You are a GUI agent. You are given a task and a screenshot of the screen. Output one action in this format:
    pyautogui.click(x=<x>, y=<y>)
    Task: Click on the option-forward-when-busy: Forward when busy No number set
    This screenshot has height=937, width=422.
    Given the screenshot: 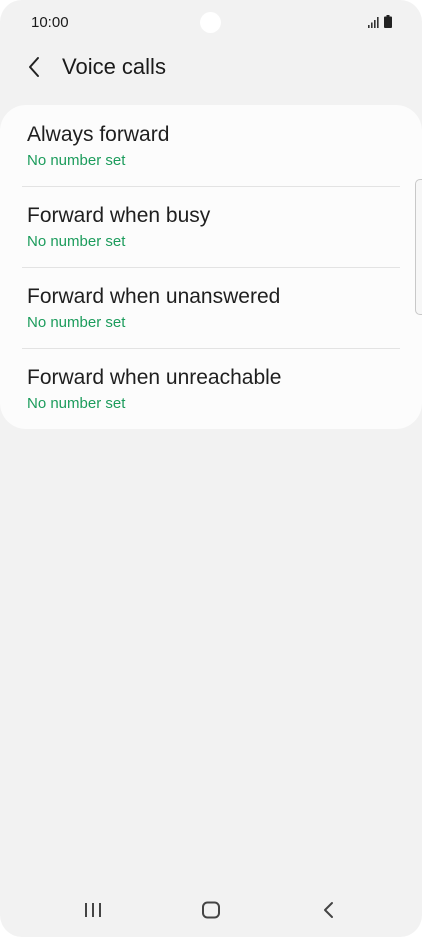 What is the action you would take?
    pyautogui.click(x=211, y=226)
    